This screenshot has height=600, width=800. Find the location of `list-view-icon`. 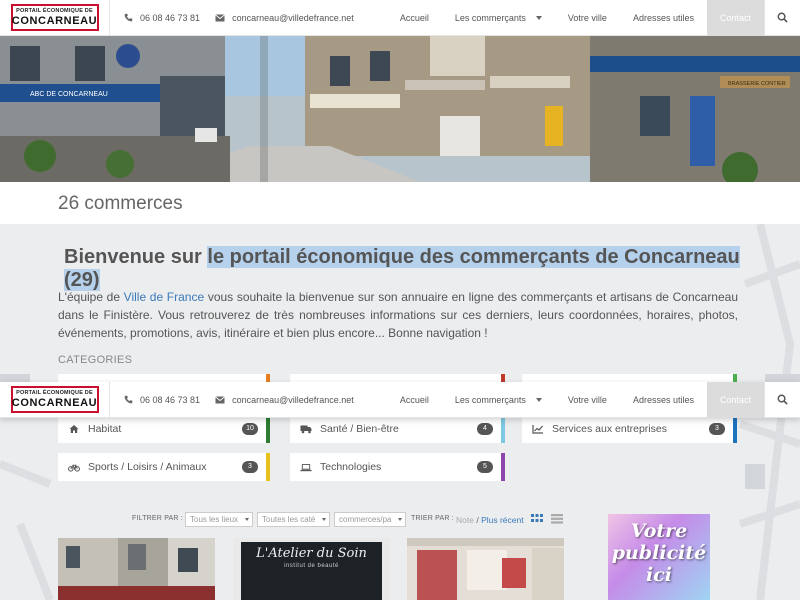

list-view-icon is located at coordinates (557, 519).